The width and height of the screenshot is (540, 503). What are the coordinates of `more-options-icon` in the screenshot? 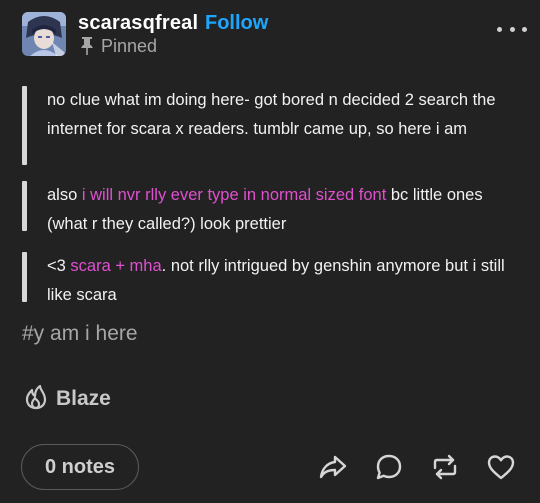 It's located at (512, 29).